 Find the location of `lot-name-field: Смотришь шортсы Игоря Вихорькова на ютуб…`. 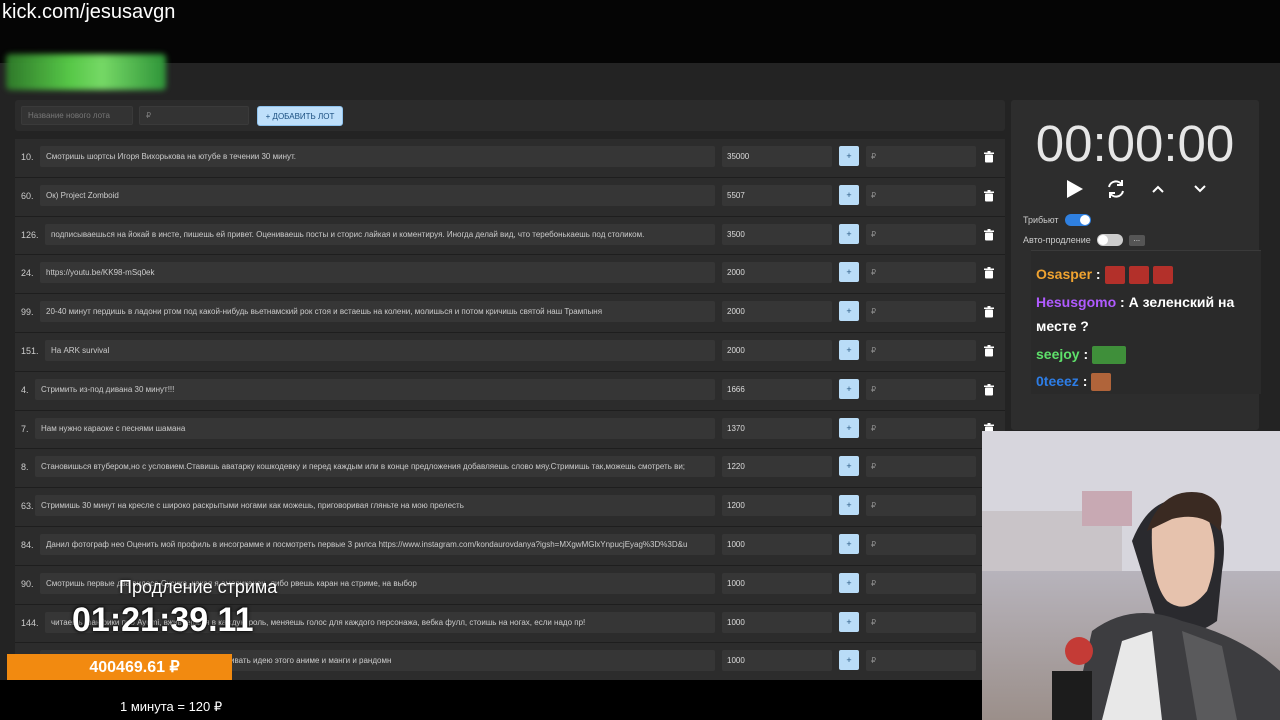

lot-name-field: Смотришь шортсы Игоря Вихорькова на ютуб… is located at coordinates (377, 156).